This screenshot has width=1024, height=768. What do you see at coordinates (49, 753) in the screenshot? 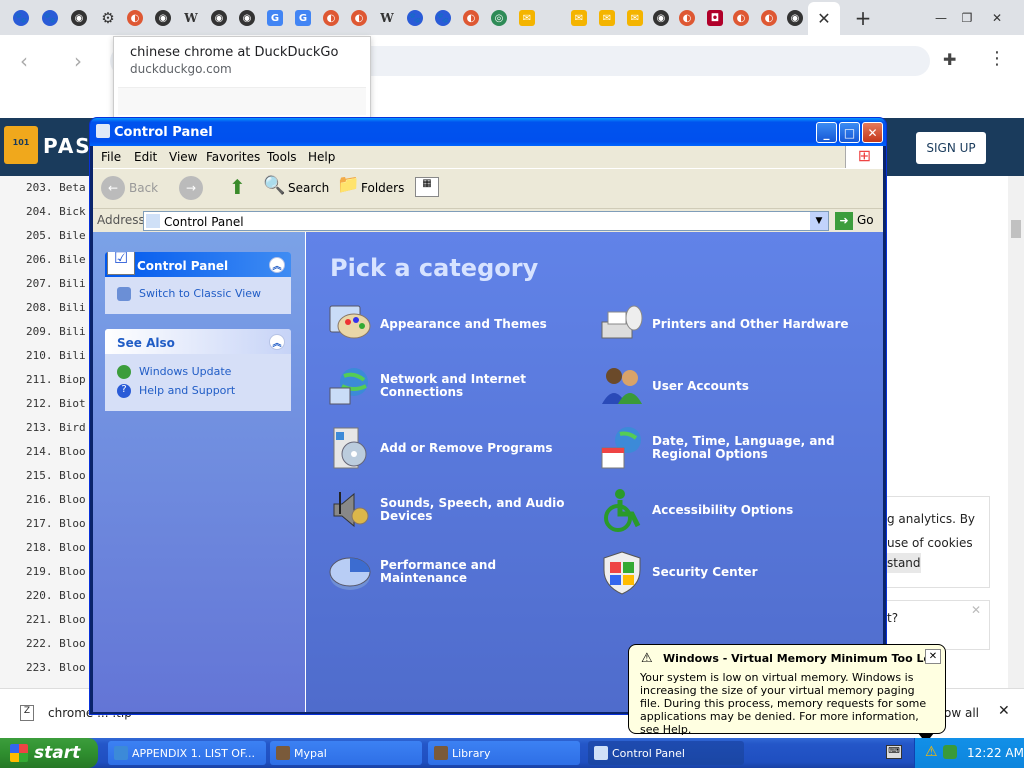
I see `start-button: start` at bounding box center [49, 753].